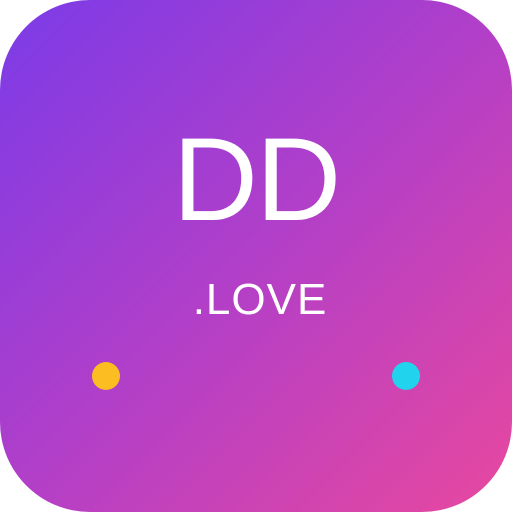 The width and height of the screenshot is (512, 512). I want to click on yellow-dot-icon, so click(106, 376).